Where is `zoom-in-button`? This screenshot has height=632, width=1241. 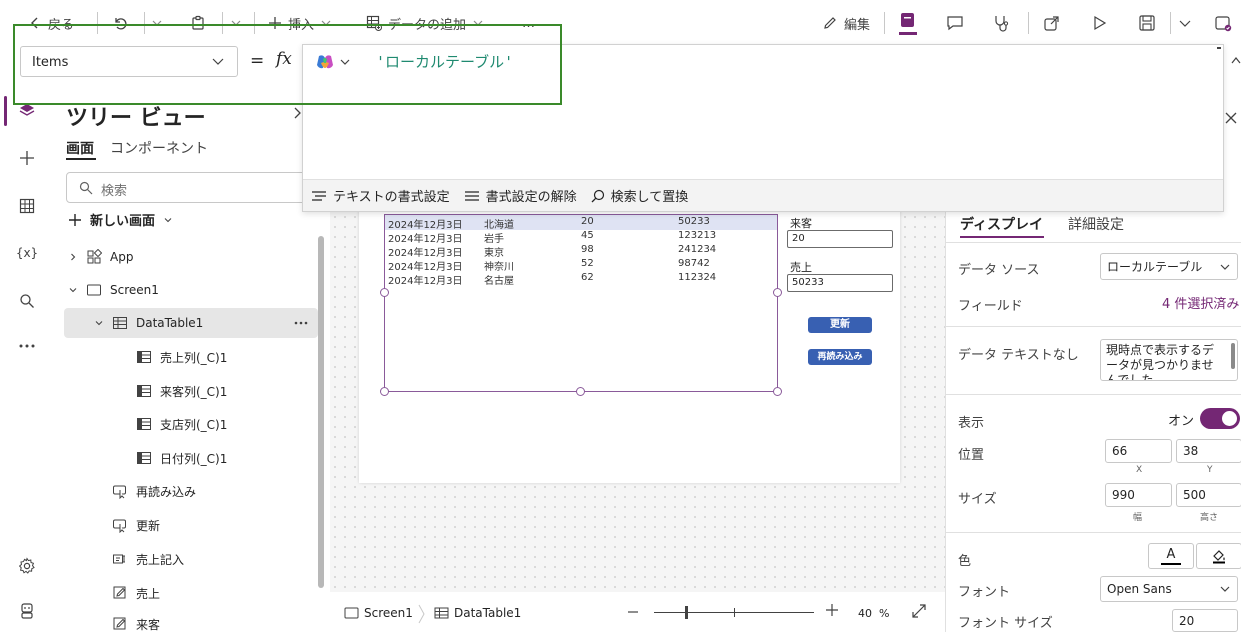 zoom-in-button is located at coordinates (832, 610).